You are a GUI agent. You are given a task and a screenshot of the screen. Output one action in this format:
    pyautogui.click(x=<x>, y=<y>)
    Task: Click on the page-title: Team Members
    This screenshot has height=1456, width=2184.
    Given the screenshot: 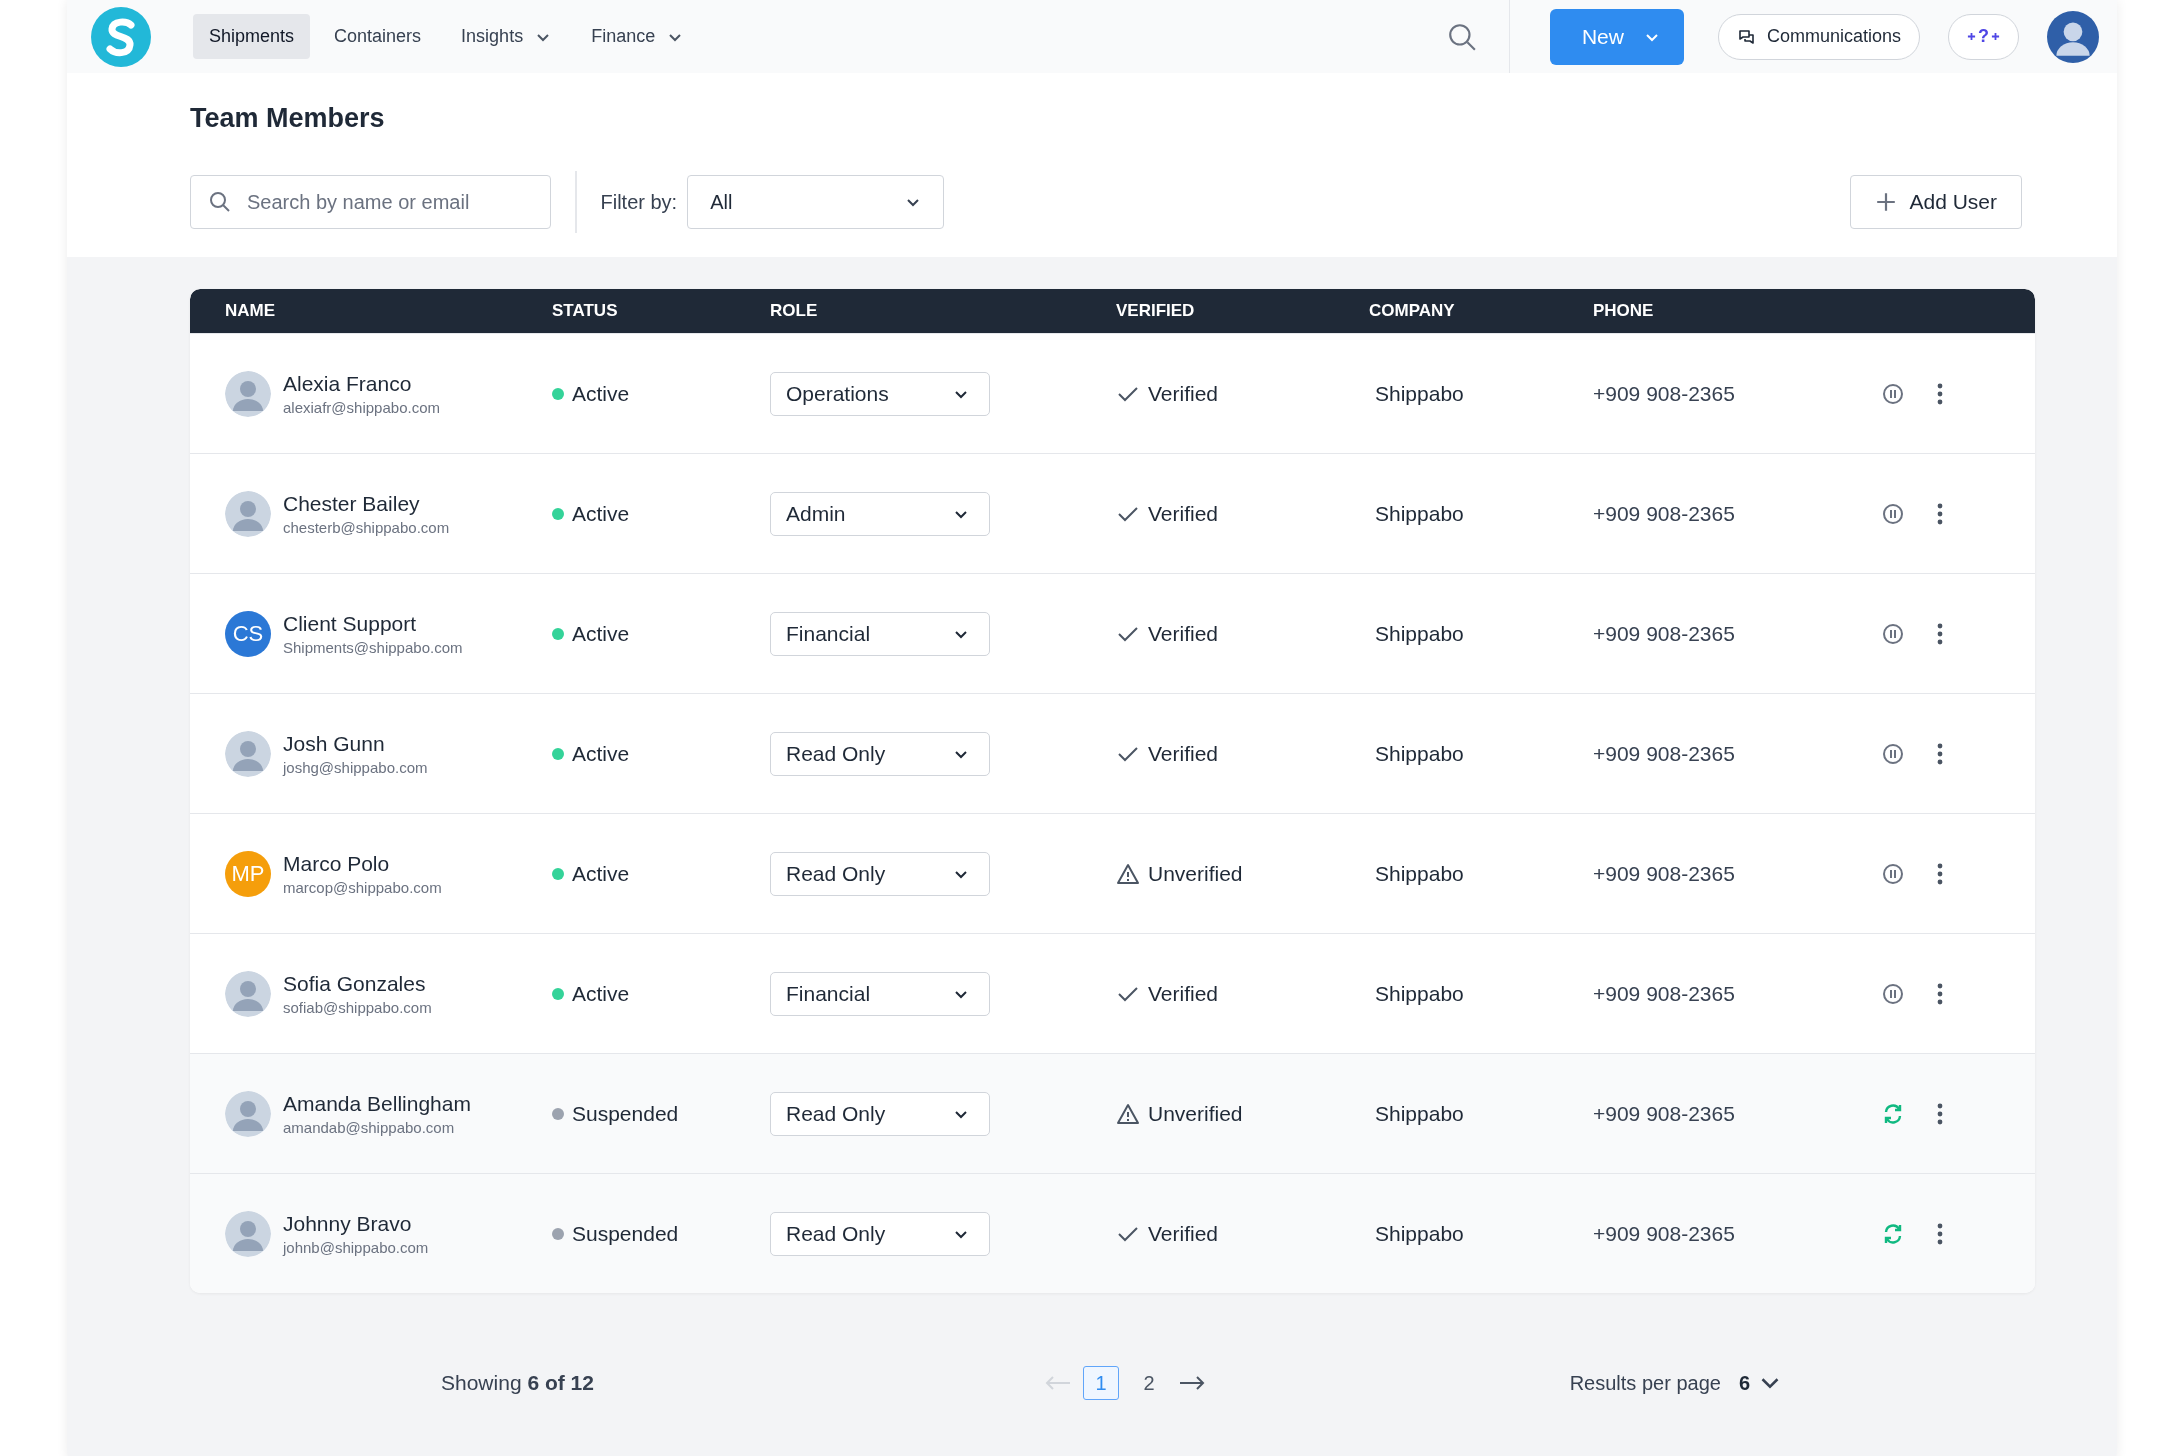 What is the action you would take?
    pyautogui.click(x=288, y=119)
    